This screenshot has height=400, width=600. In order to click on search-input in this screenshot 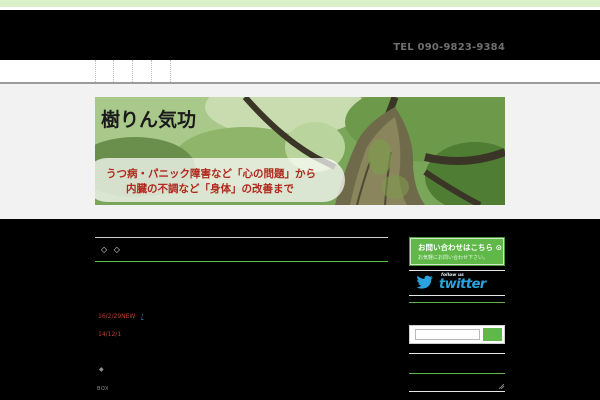, I will do `click(447, 334)`.